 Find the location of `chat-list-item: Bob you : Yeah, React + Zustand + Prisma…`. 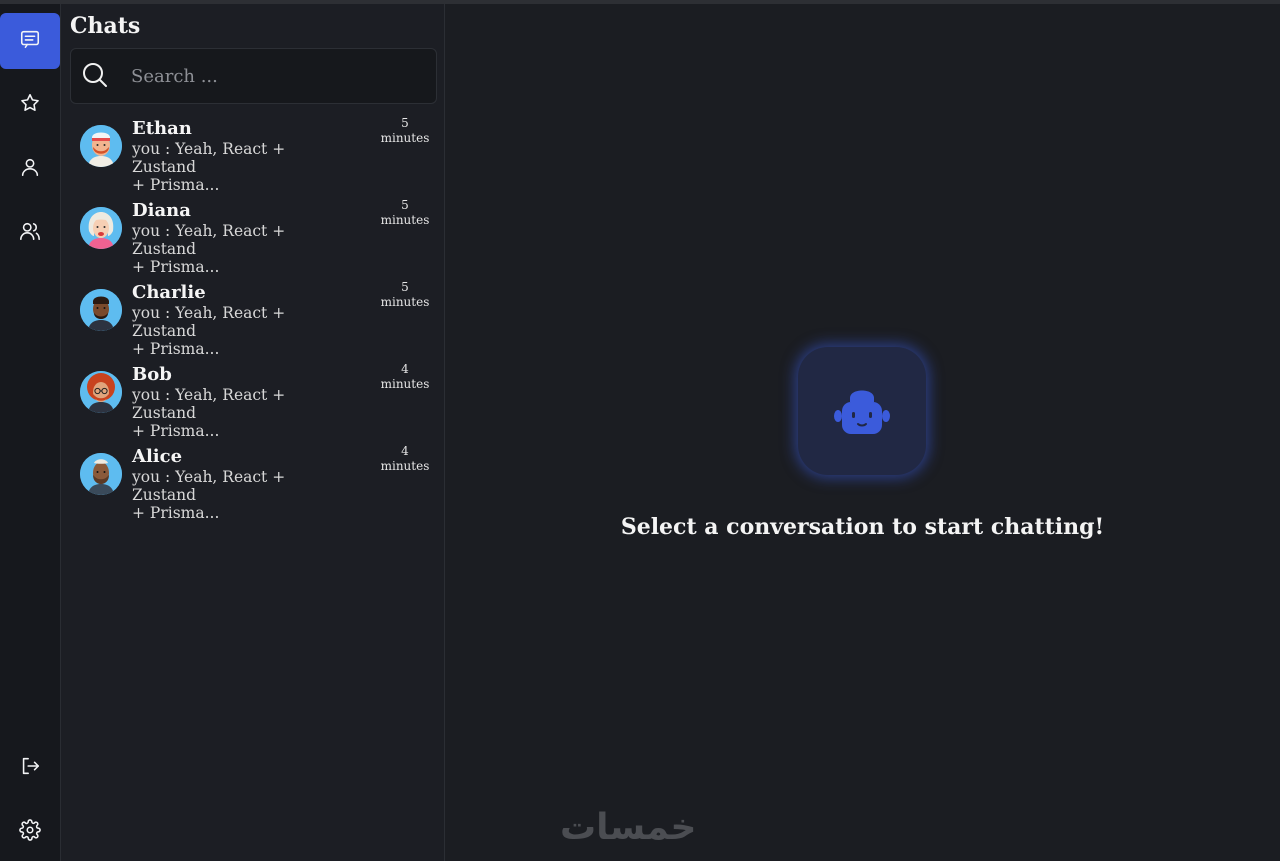

chat-list-item: Bob you : Yeah, React + Zustand + Prisma… is located at coordinates (252, 401).